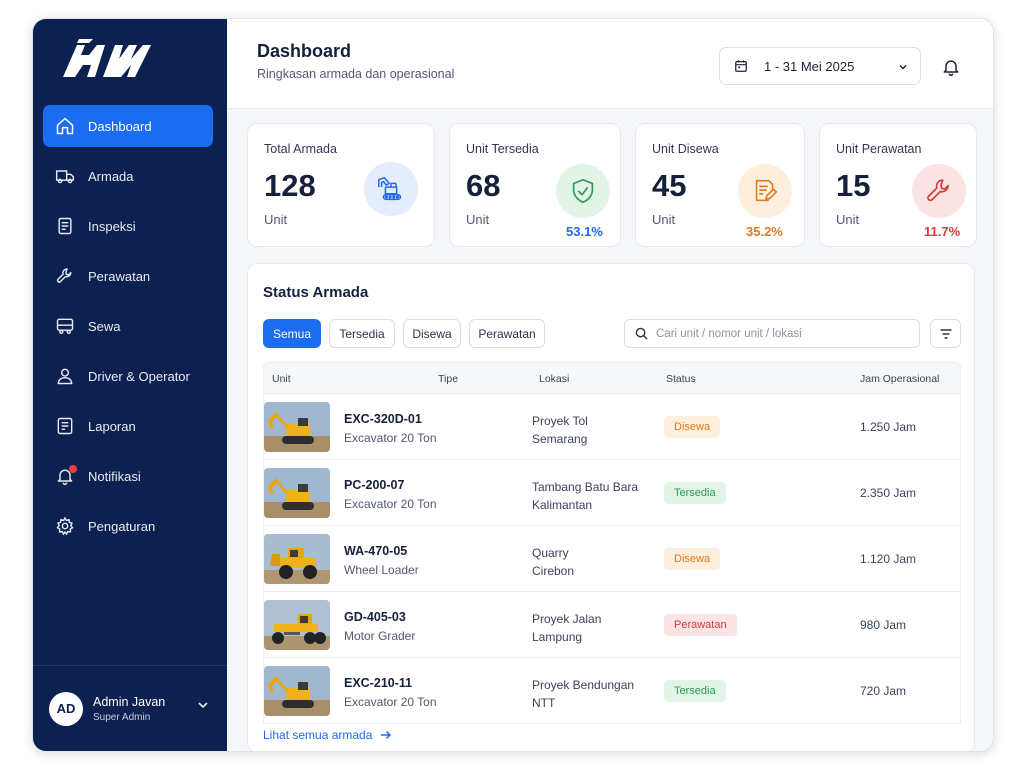 The height and width of the screenshot is (768, 1024). What do you see at coordinates (65, 326) in the screenshot?
I see `van-icon` at bounding box center [65, 326].